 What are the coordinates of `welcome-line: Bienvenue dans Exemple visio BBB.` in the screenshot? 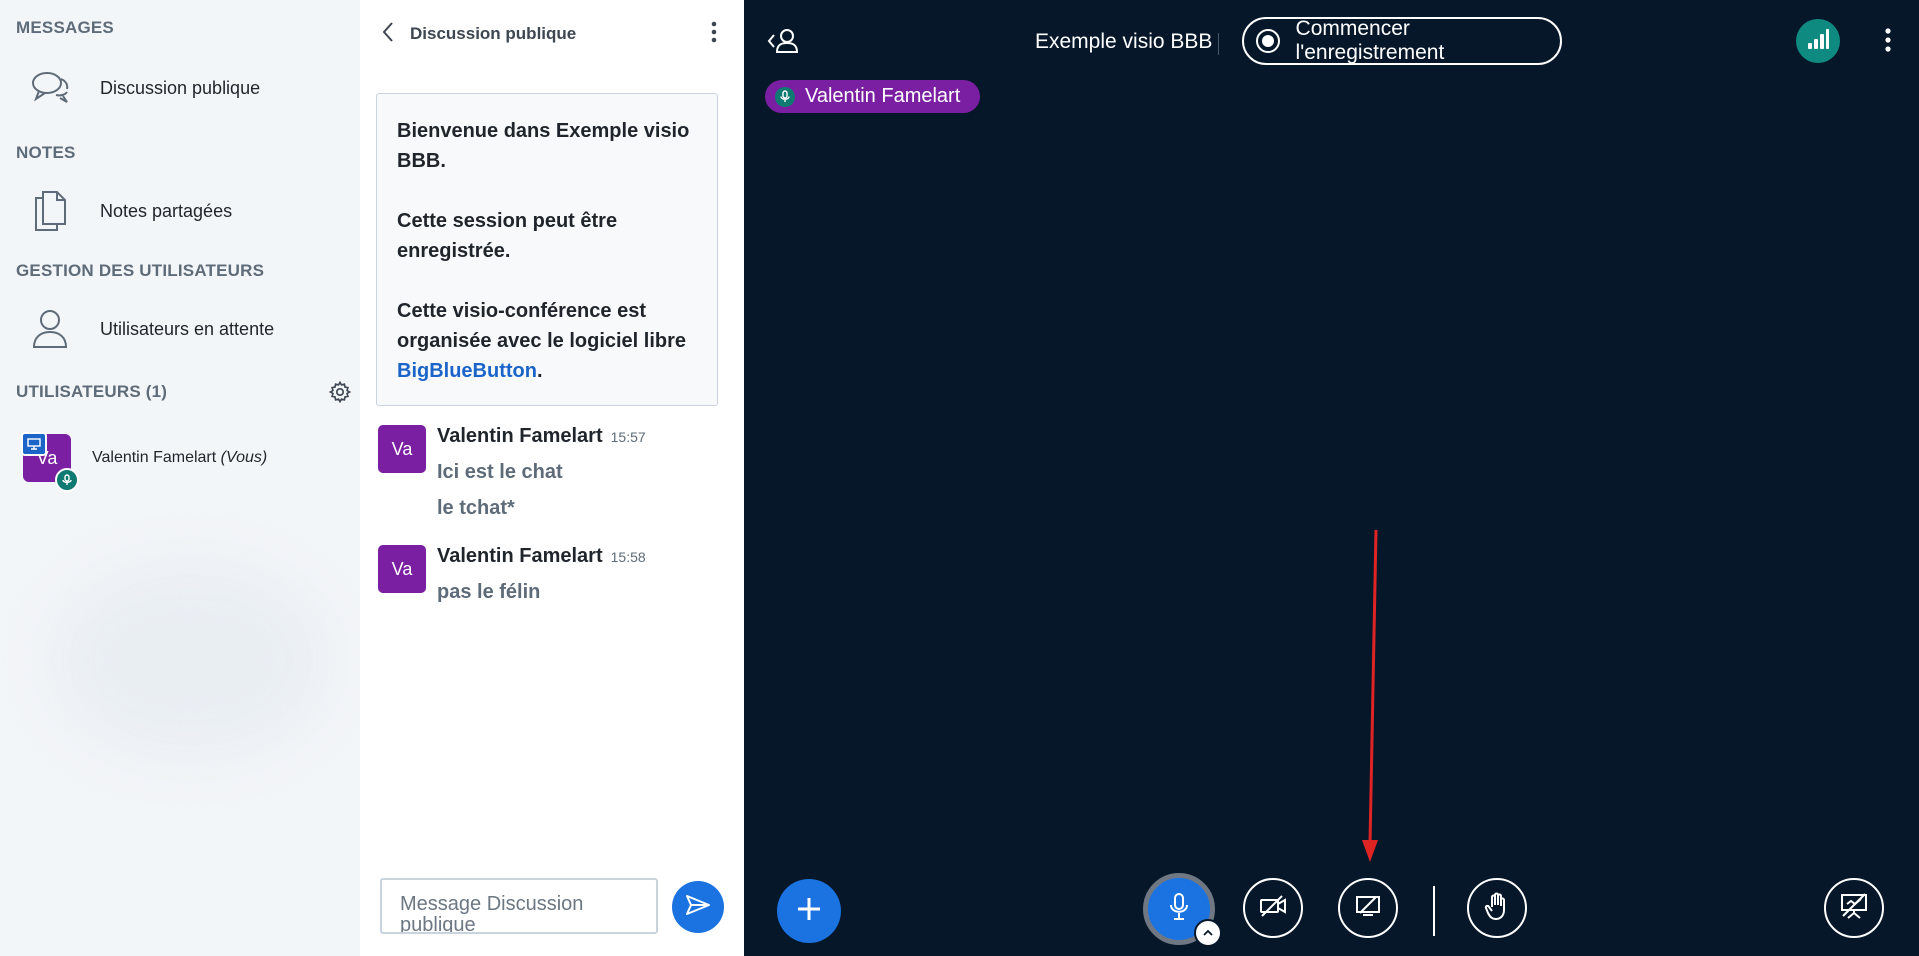 It's located at (543, 146).